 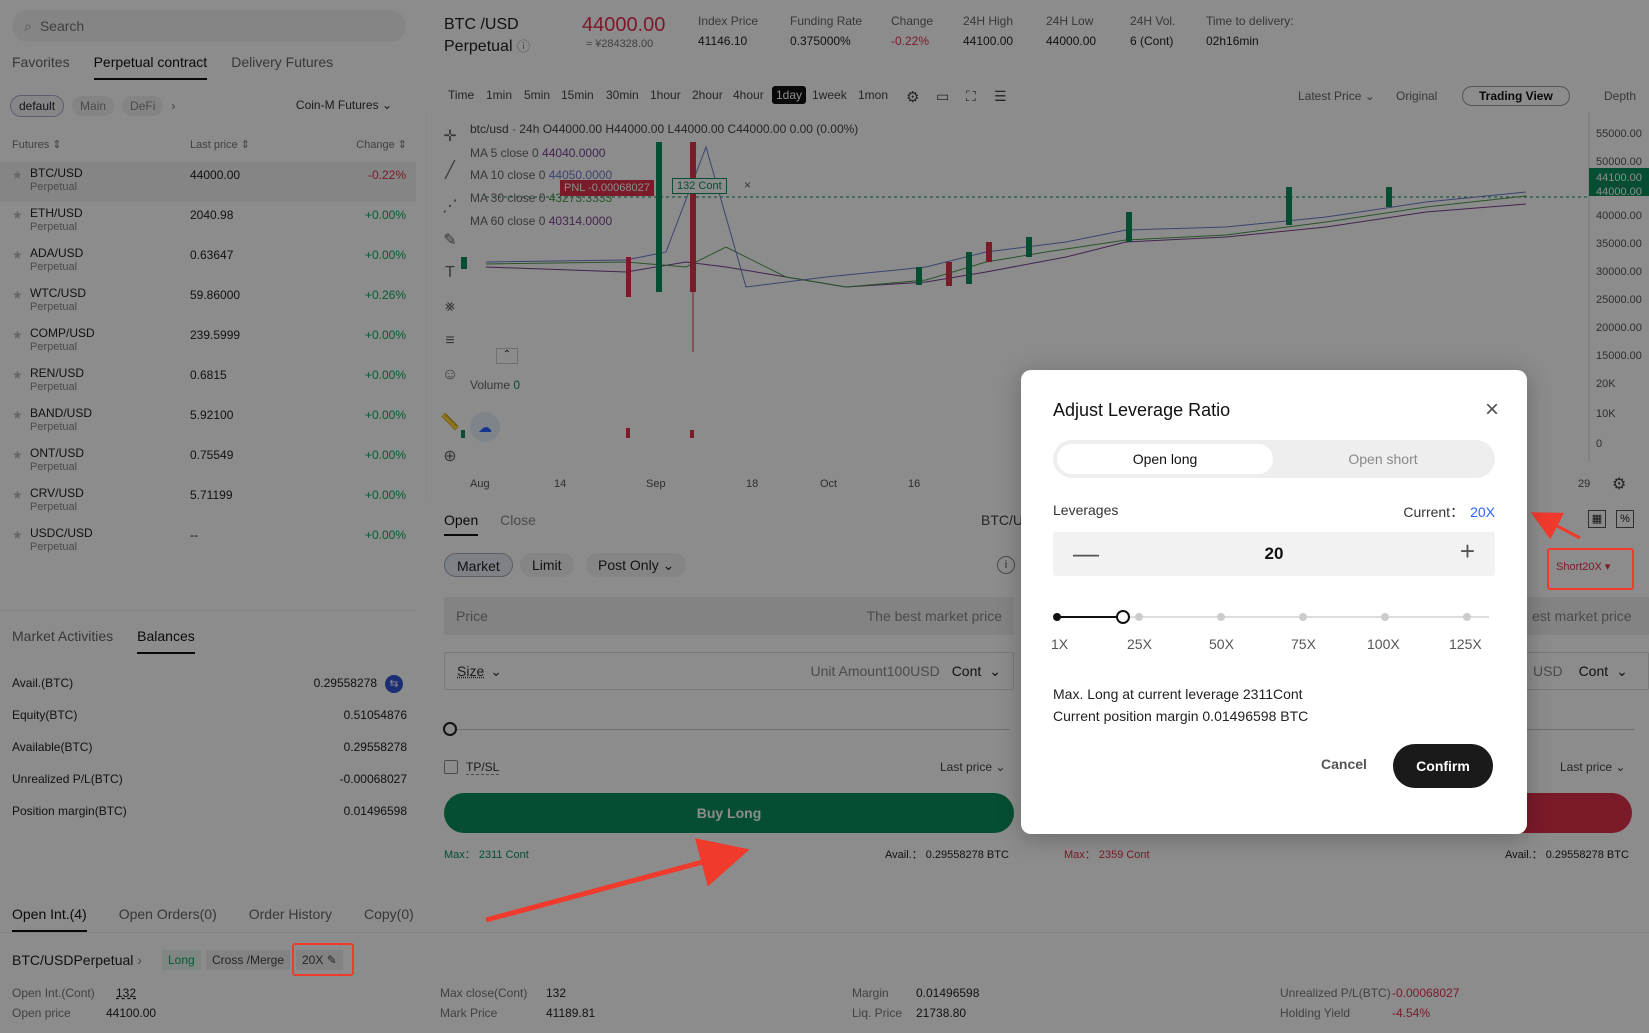 What do you see at coordinates (1383, 459) in the screenshot?
I see `toggle-open-short: Open short` at bounding box center [1383, 459].